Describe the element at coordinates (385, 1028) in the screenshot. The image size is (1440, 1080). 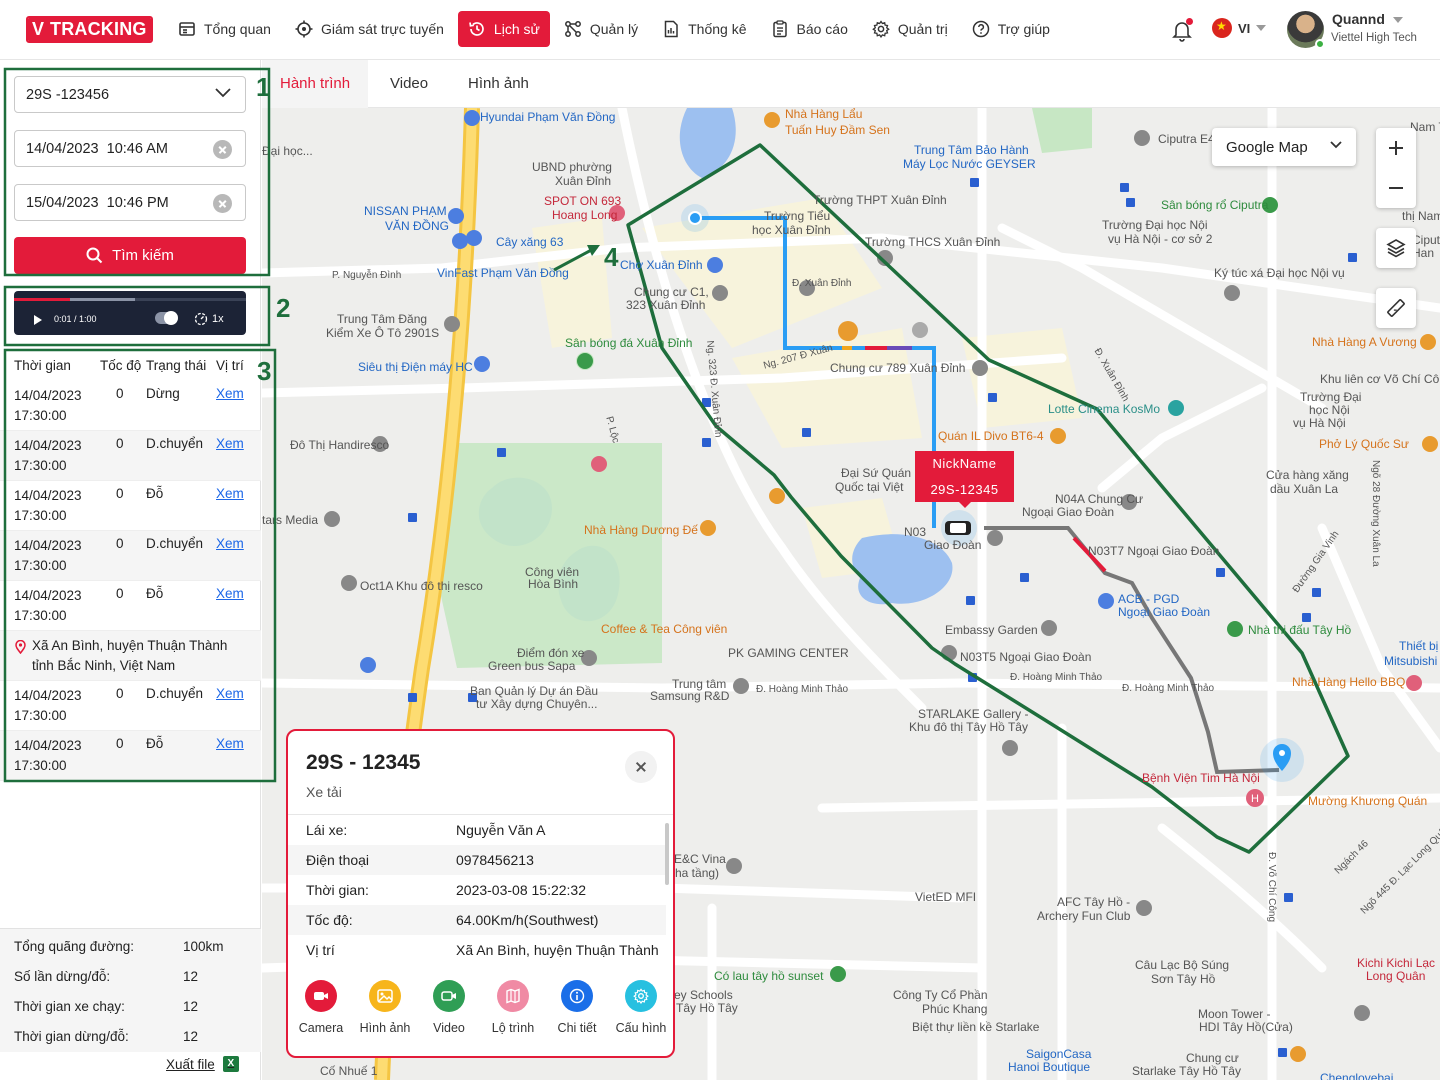
I see `action-label: Hình ảnh` at that location.